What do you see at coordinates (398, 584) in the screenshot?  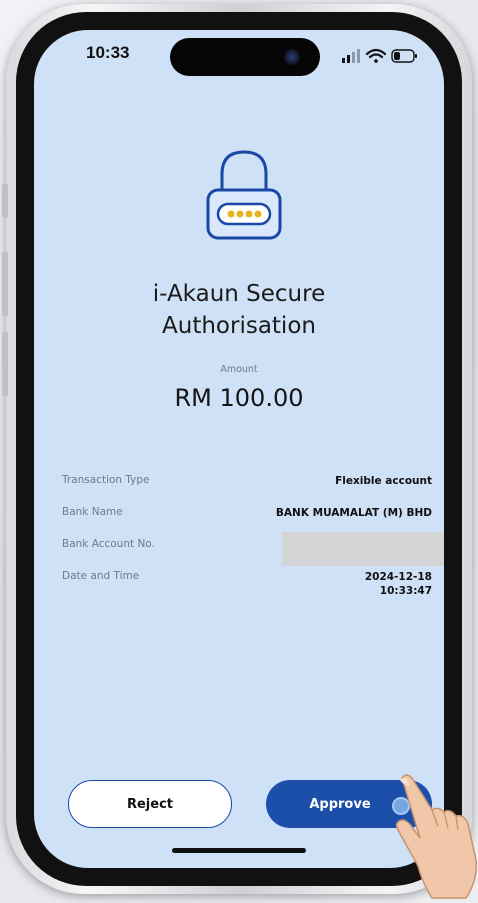 I see `date-time-value: 2024-12-18 10:33:47` at bounding box center [398, 584].